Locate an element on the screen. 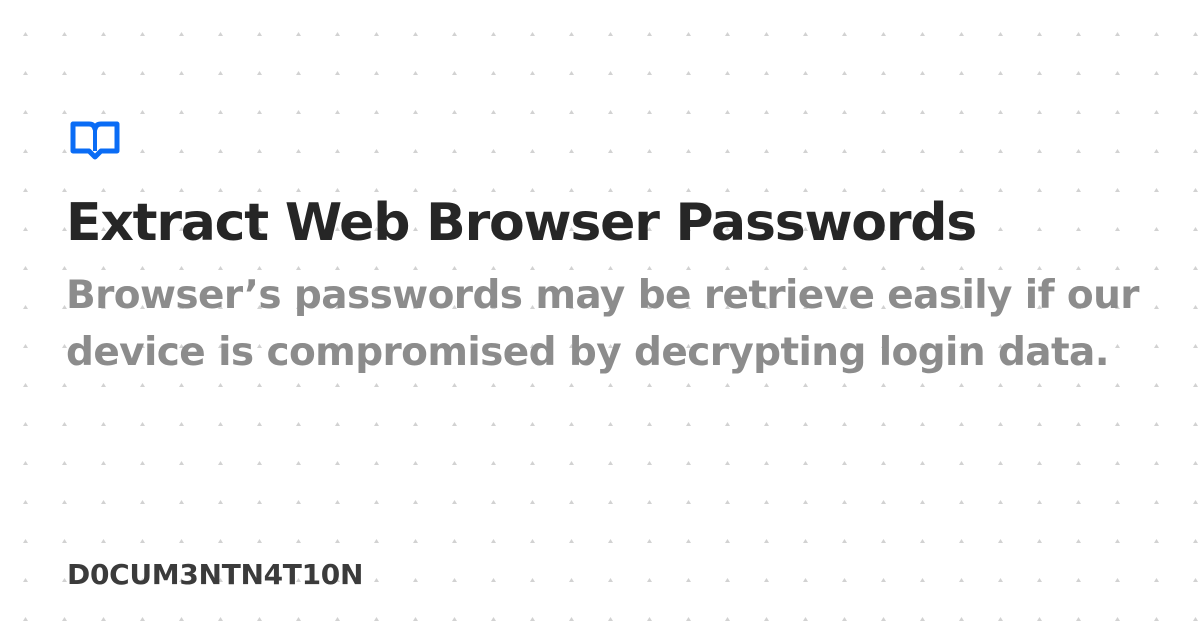 This screenshot has width=1200, height=630. page-title: Extract Web Browser Passwords is located at coordinates (521, 223).